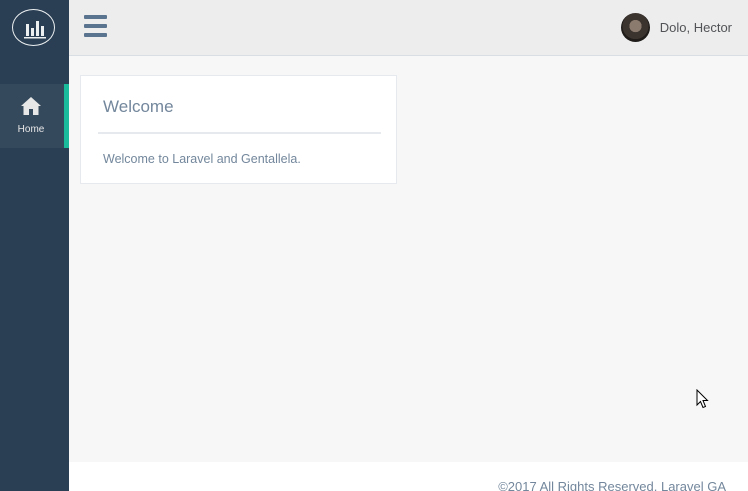 This screenshot has height=491, width=748. I want to click on hamburger-icon, so click(95, 26).